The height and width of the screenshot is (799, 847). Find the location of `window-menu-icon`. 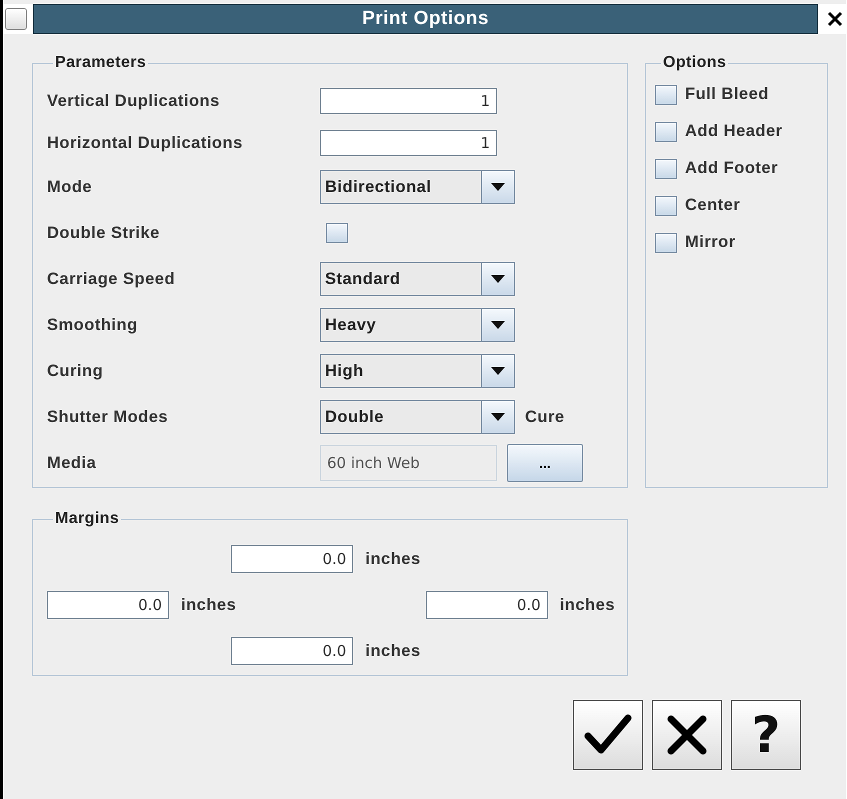

window-menu-icon is located at coordinates (16, 19).